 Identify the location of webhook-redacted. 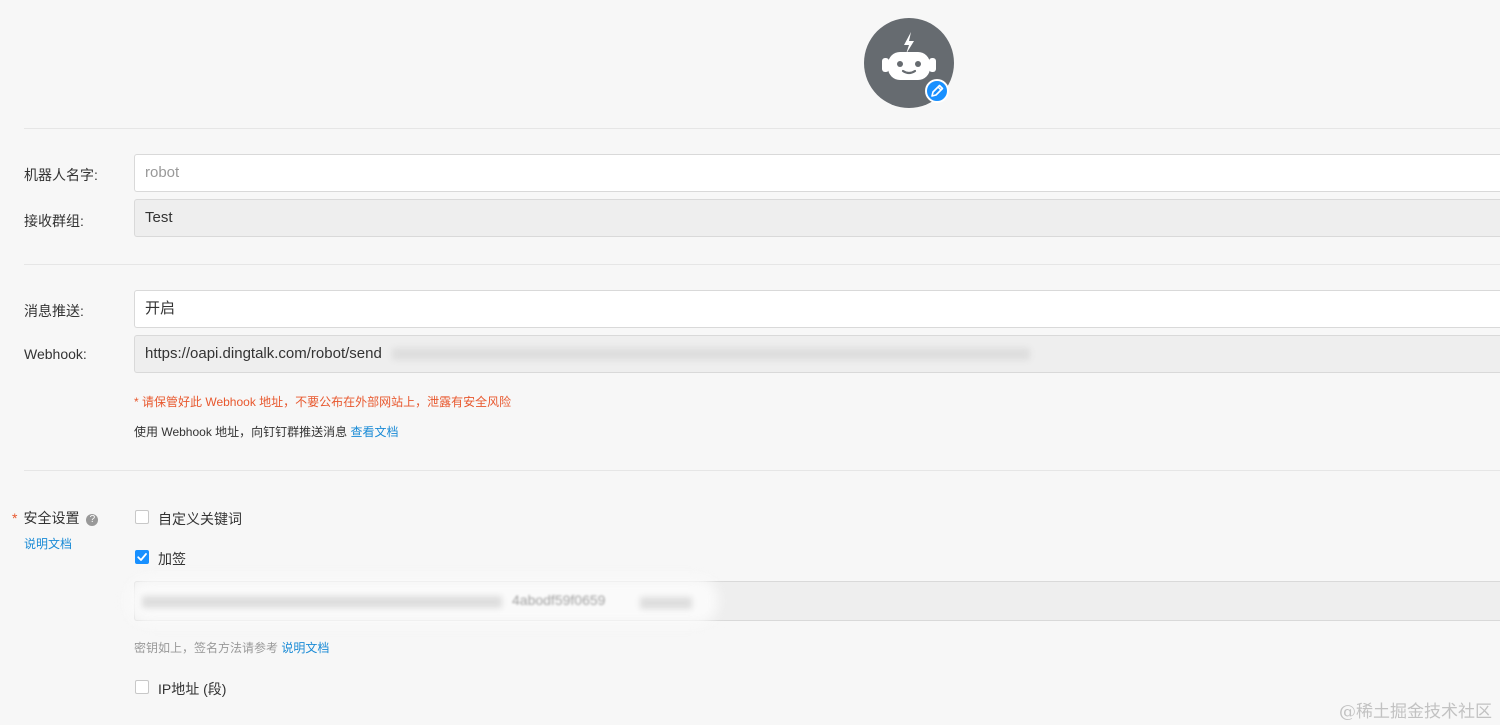
(711, 354).